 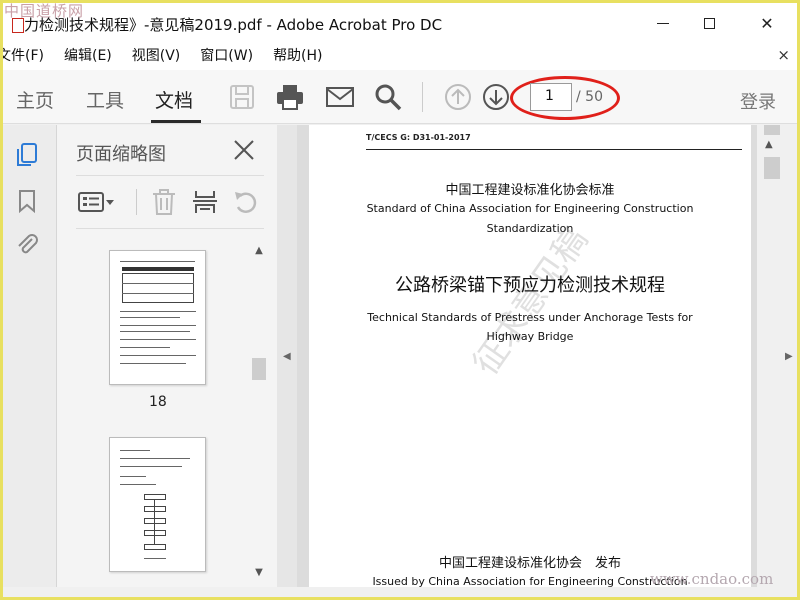 I want to click on minimize-button, so click(x=663, y=23).